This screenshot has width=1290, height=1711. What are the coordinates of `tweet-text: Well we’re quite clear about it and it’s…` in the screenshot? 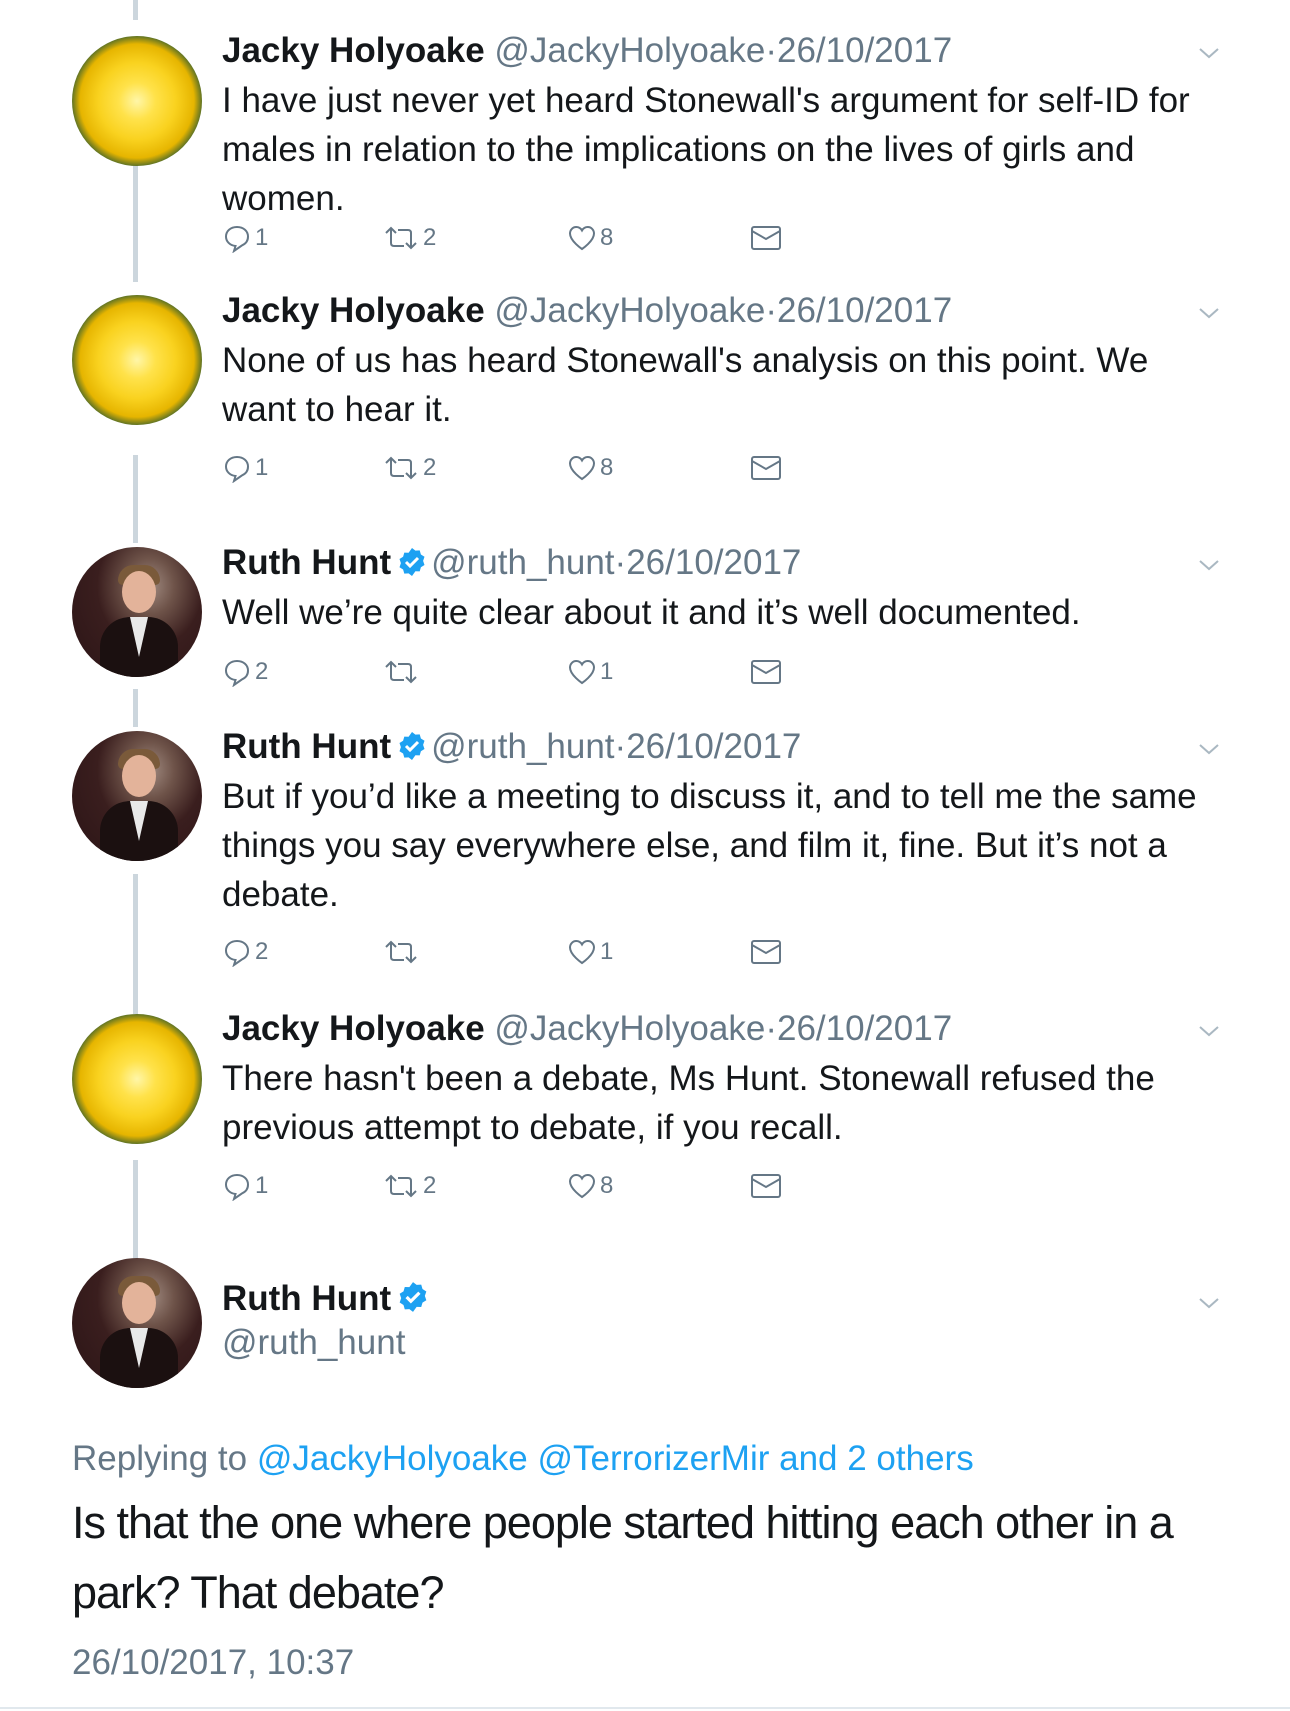 It's located at (651, 612).